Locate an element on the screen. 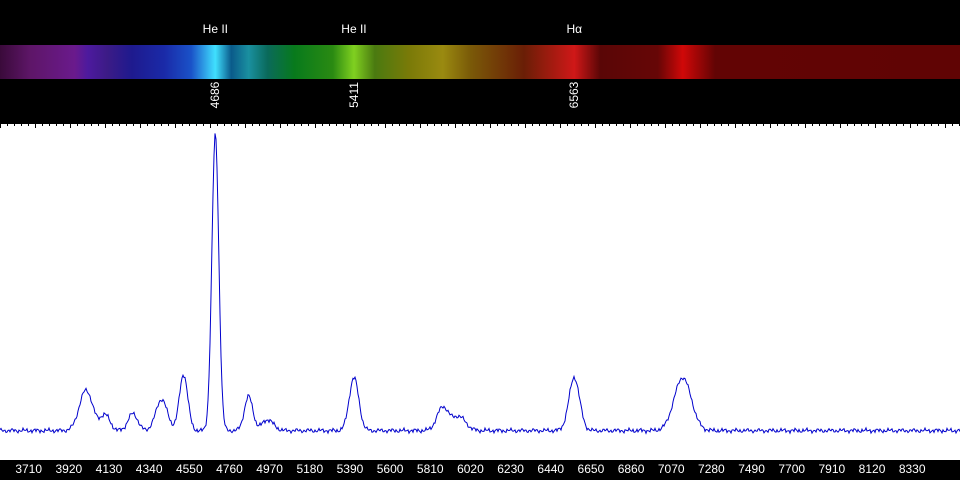  x-tick-label: 4760 is located at coordinates (229, 469).